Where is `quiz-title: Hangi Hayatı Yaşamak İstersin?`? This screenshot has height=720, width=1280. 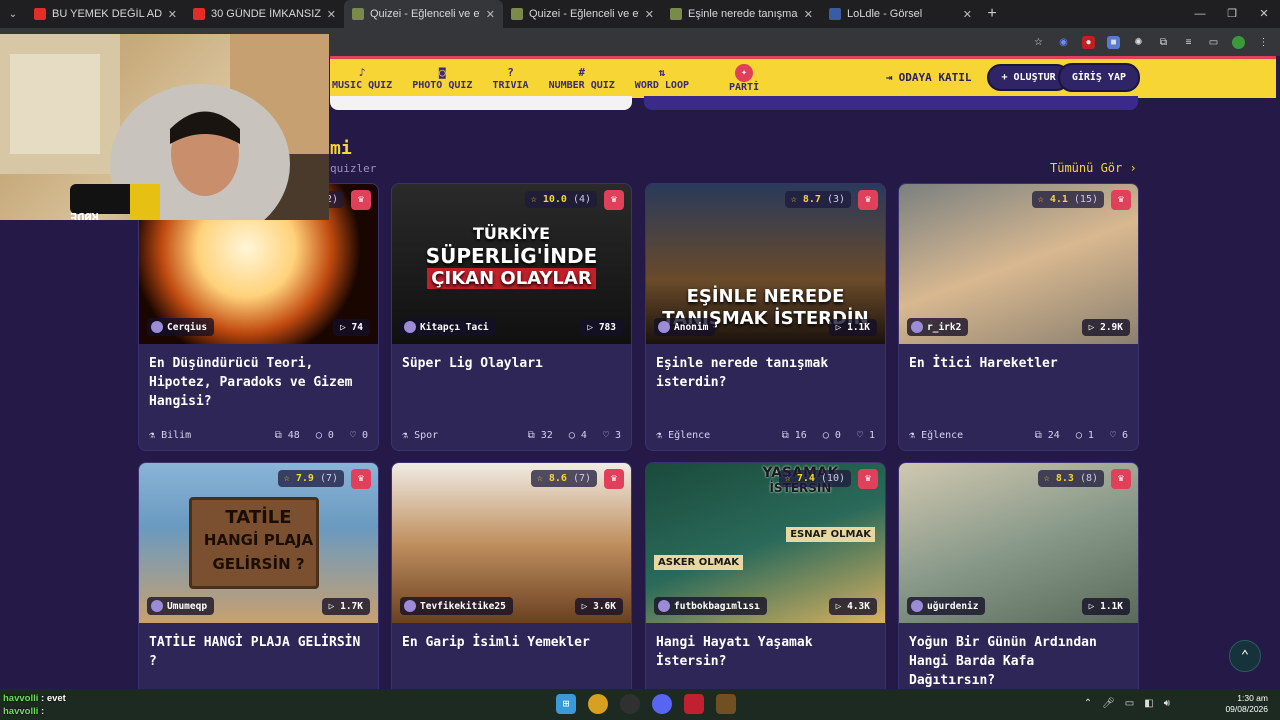 quiz-title: Hangi Hayatı Yaşamak İstersin? is located at coordinates (765, 661).